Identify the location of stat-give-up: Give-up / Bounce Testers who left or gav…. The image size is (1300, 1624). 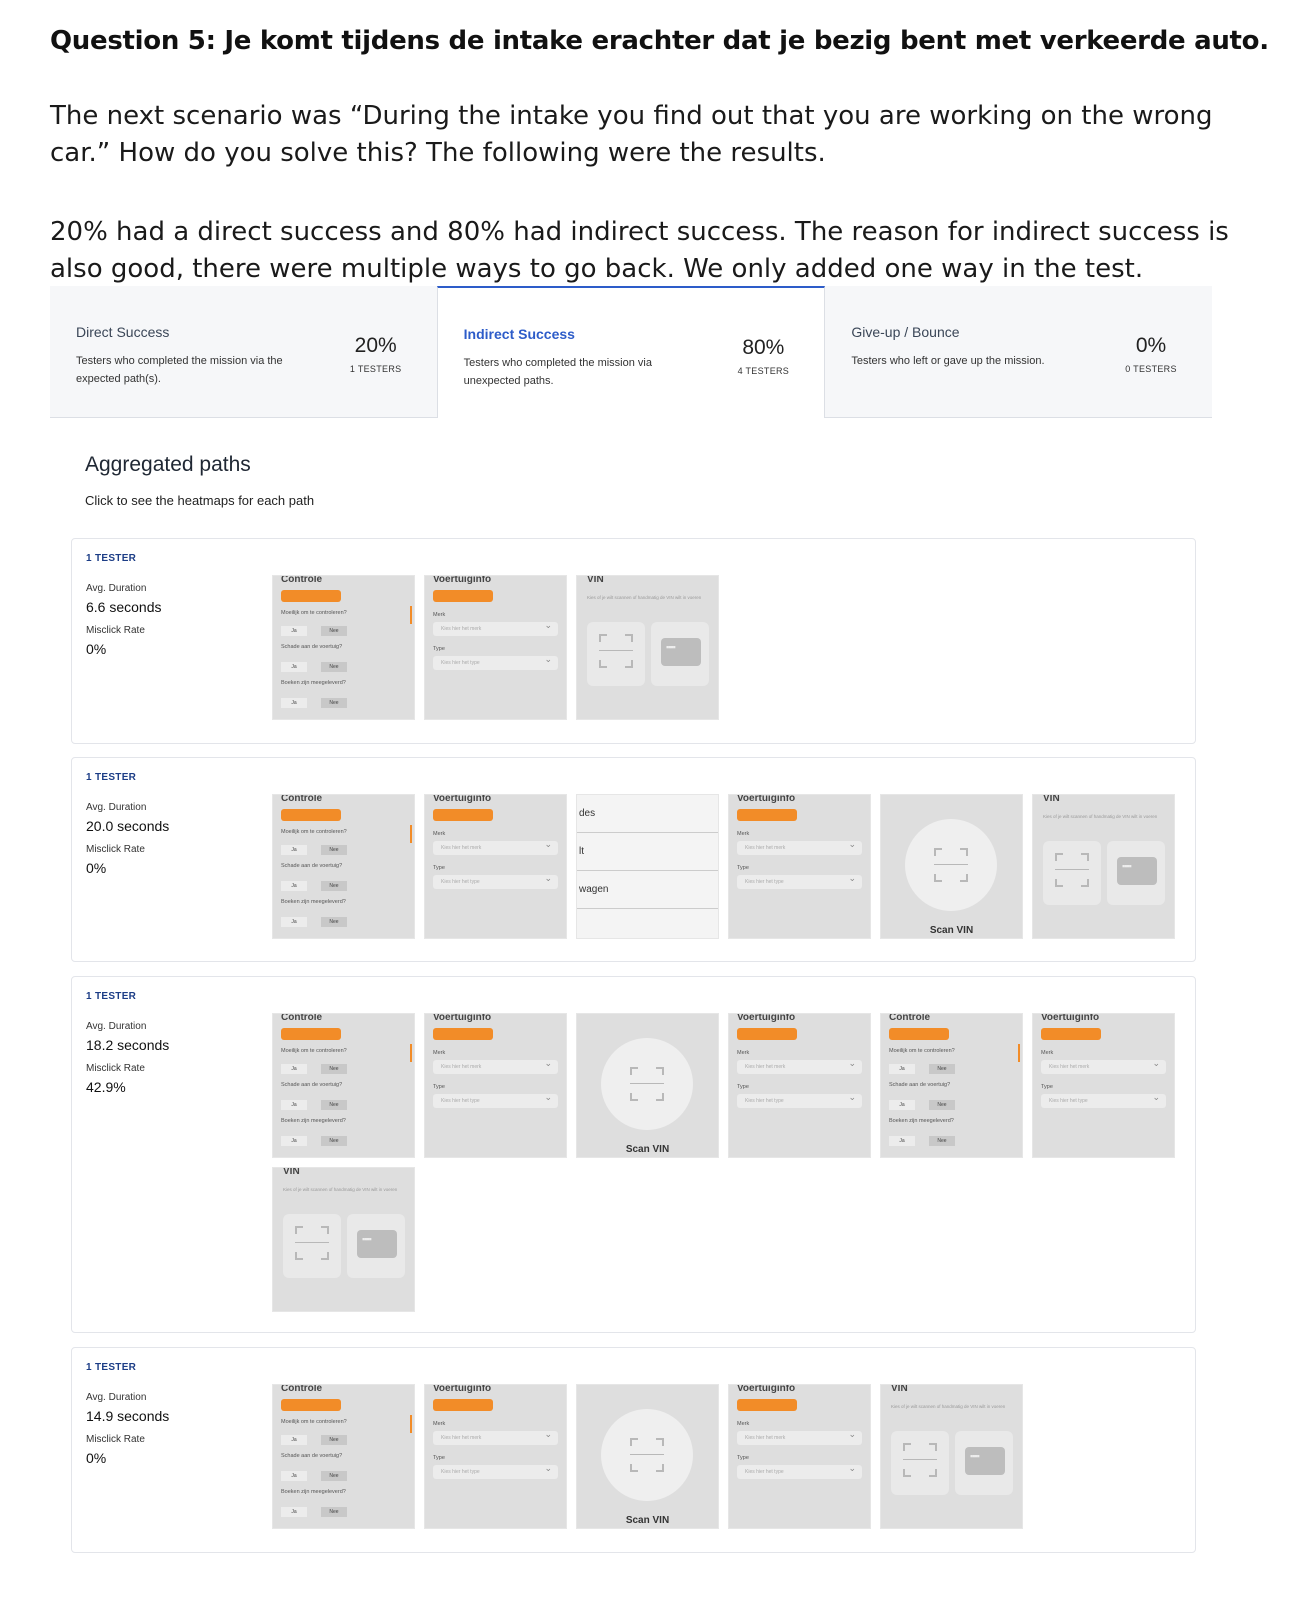
(1019, 352).